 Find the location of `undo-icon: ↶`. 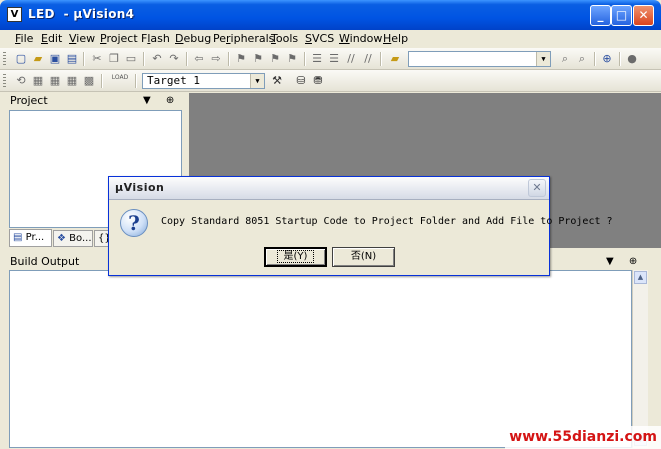

undo-icon: ↶ is located at coordinates (157, 58).